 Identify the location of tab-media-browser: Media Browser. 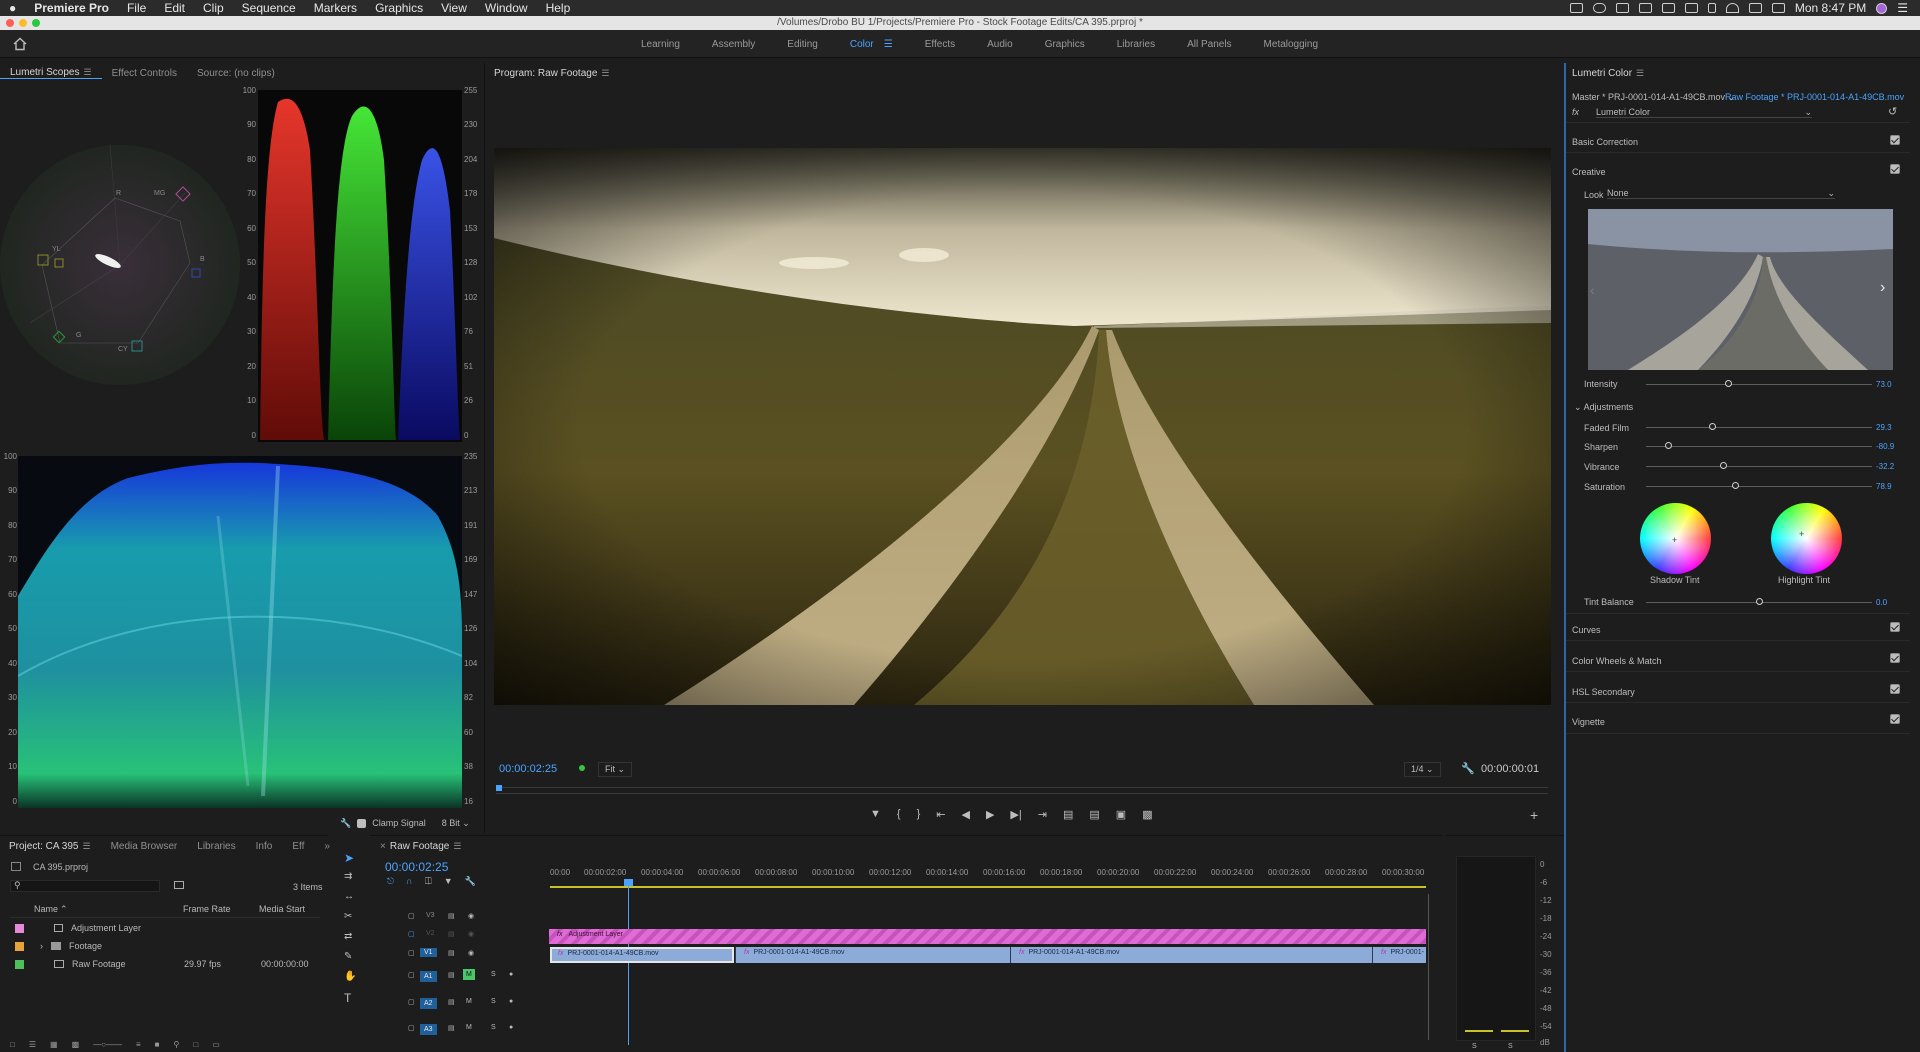
(144, 846).